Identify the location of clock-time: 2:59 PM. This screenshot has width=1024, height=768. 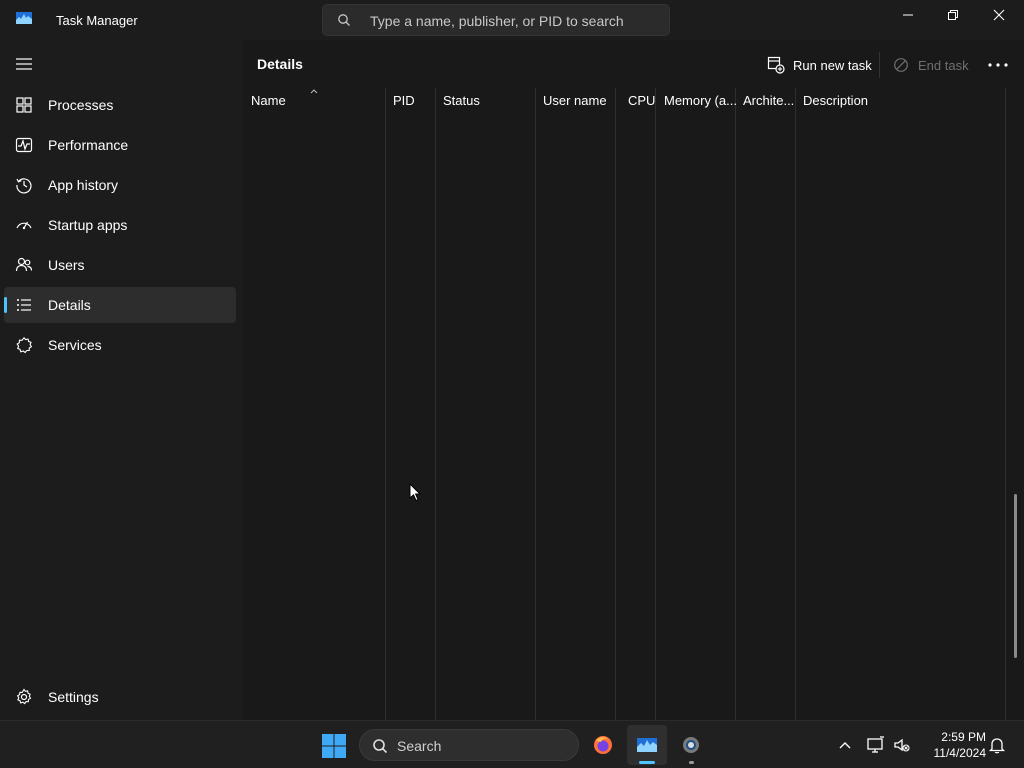
(963, 737).